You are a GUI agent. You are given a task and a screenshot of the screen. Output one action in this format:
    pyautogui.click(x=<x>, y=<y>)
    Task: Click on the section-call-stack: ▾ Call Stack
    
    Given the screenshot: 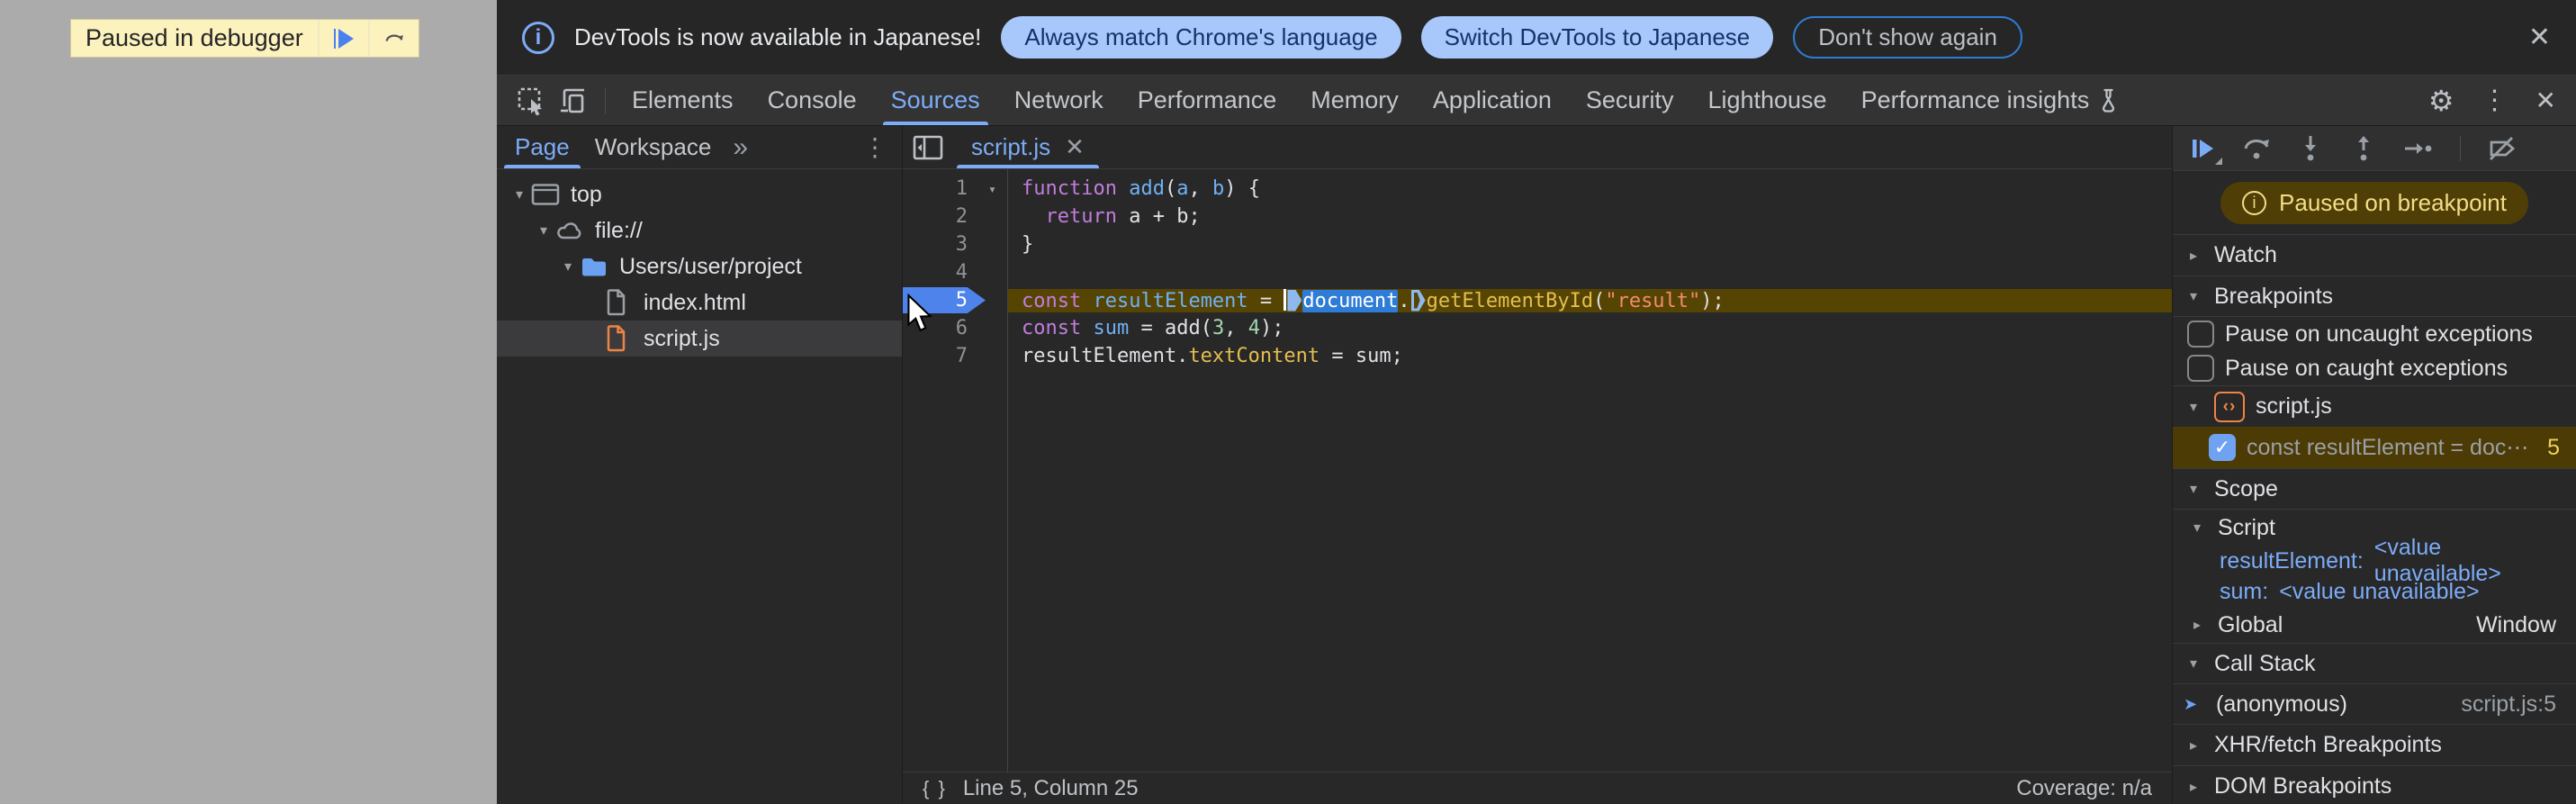 What is the action you would take?
    pyautogui.click(x=2374, y=663)
    